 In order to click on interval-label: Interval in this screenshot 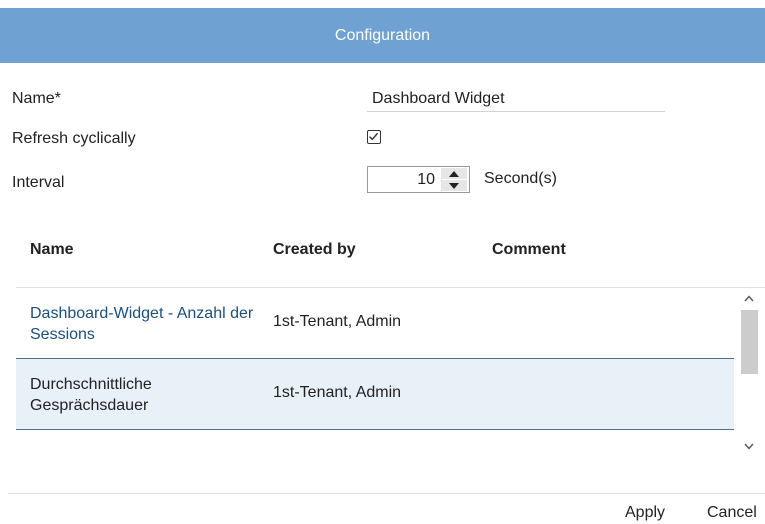, I will do `click(38, 182)`.